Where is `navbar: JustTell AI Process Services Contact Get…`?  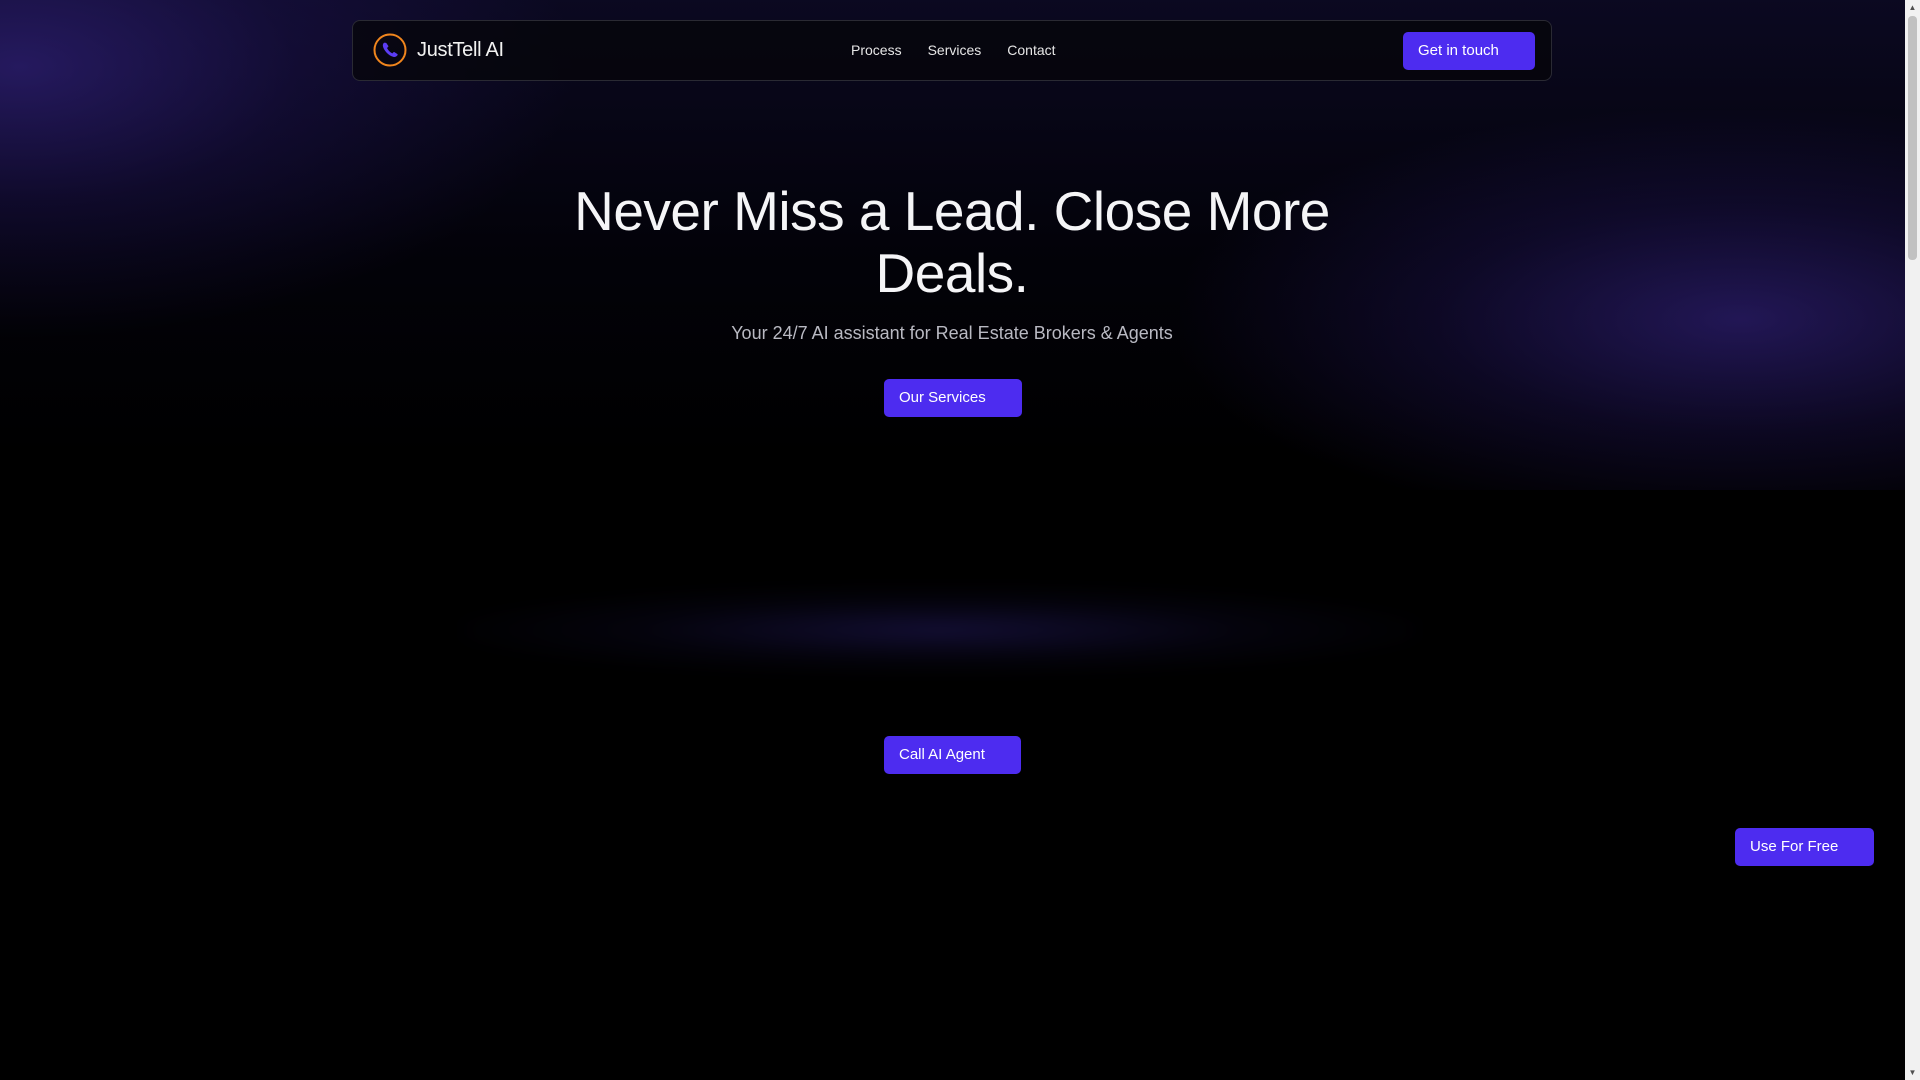 navbar: JustTell AI Process Services Contact Get… is located at coordinates (952, 50).